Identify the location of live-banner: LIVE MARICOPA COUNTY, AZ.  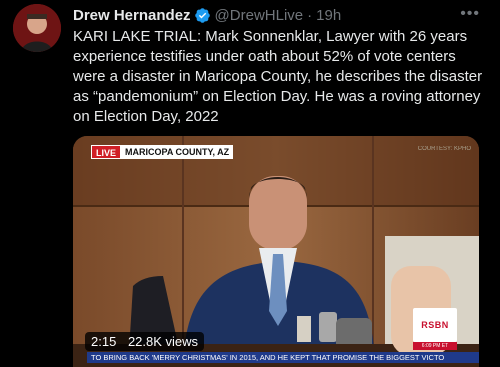
(162, 152).